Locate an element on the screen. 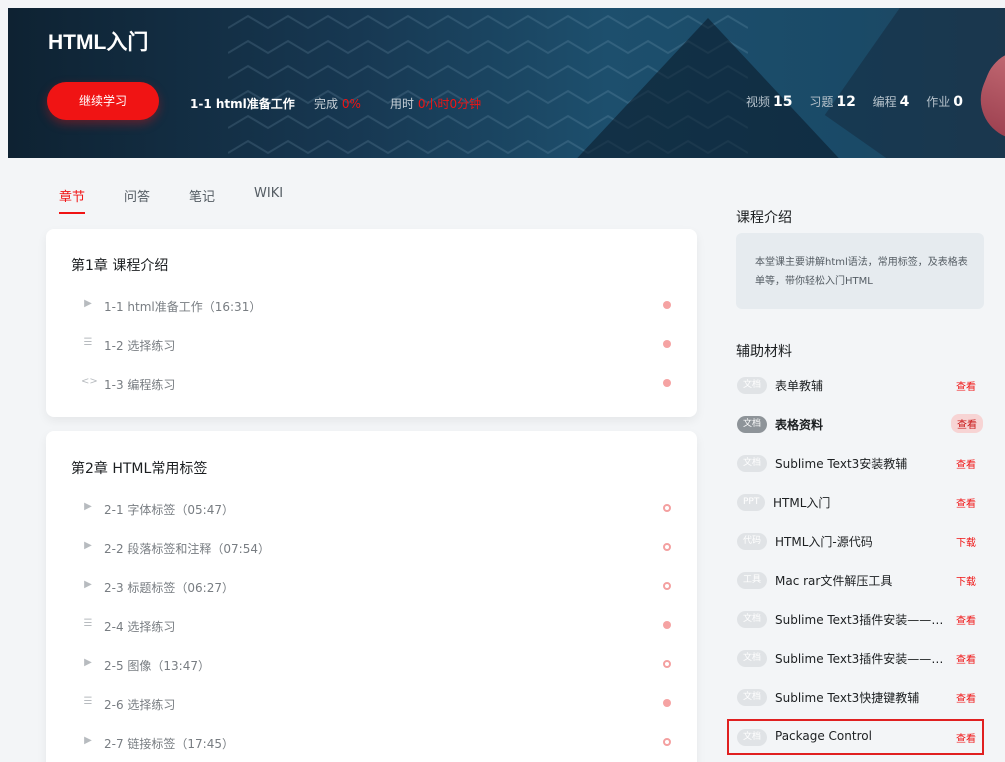 Image resolution: width=1005 pixels, height=762 pixels. lesson-item: ▶ 1-1 html准备工作（16:31） is located at coordinates (376, 307).